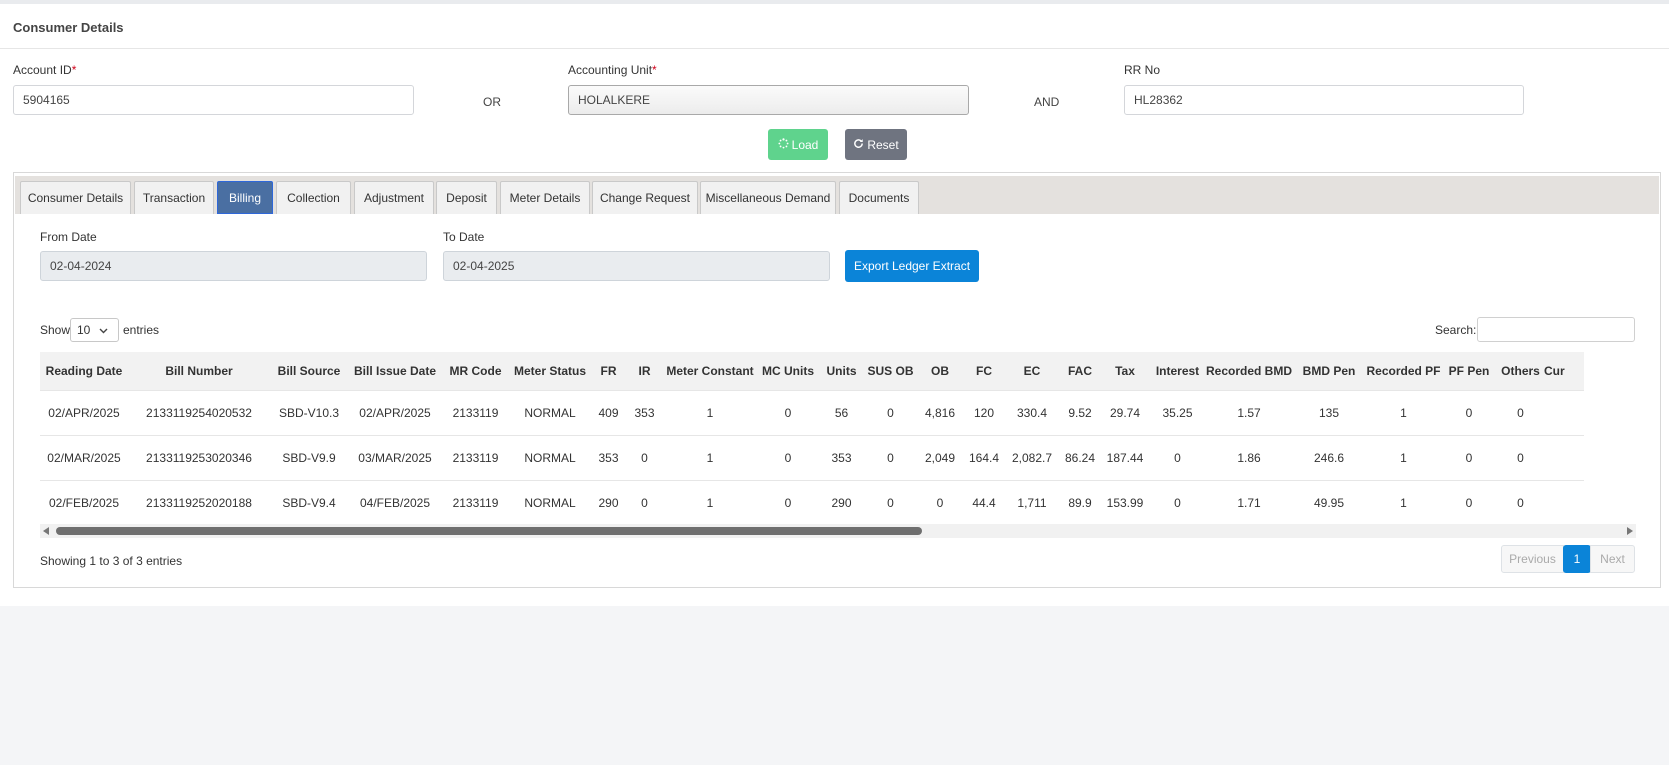 Image resolution: width=1669 pixels, height=765 pixels. What do you see at coordinates (984, 371) in the screenshot?
I see `column-header: FC` at bounding box center [984, 371].